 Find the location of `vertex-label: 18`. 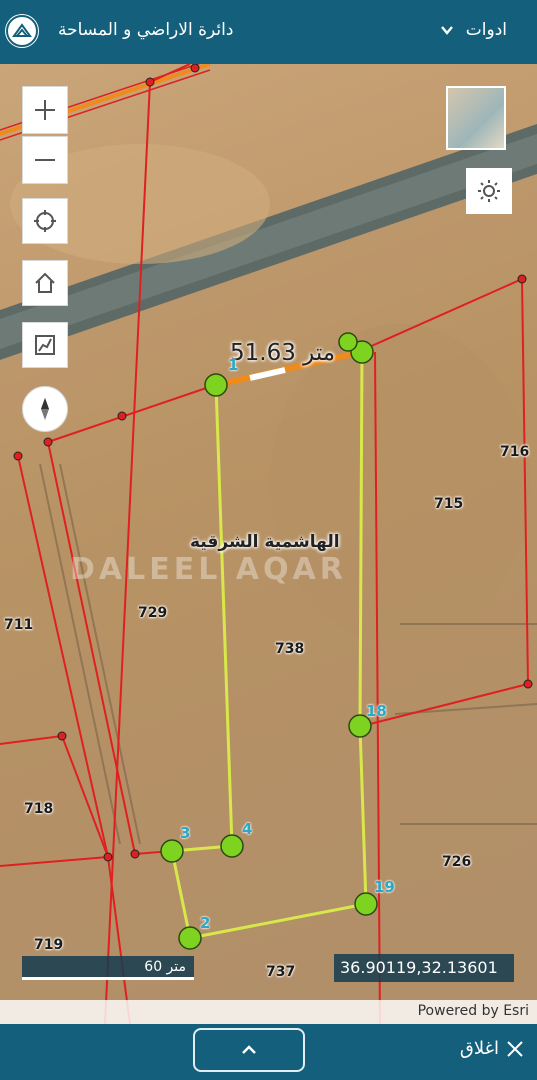

vertex-label: 18 is located at coordinates (376, 711).